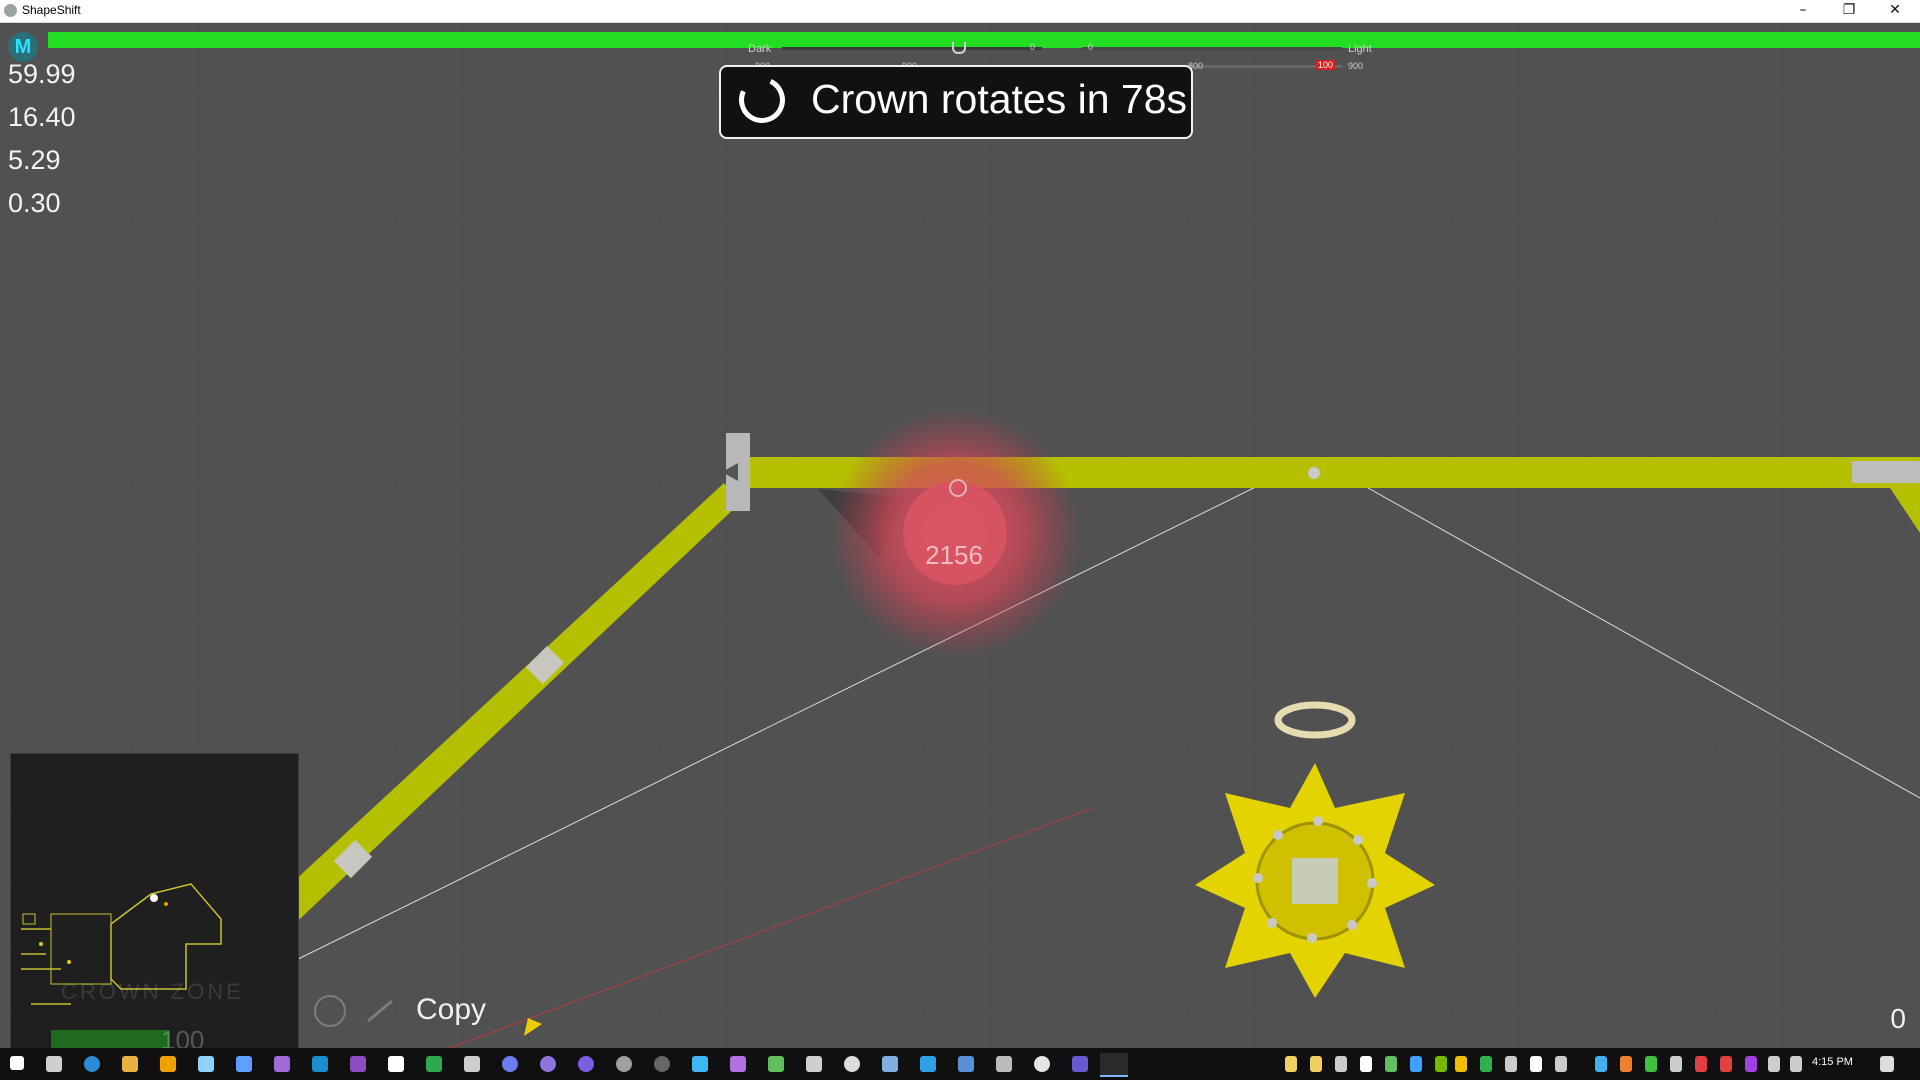 The image size is (1920, 1080). I want to click on wifi-icon, so click(1796, 1064).